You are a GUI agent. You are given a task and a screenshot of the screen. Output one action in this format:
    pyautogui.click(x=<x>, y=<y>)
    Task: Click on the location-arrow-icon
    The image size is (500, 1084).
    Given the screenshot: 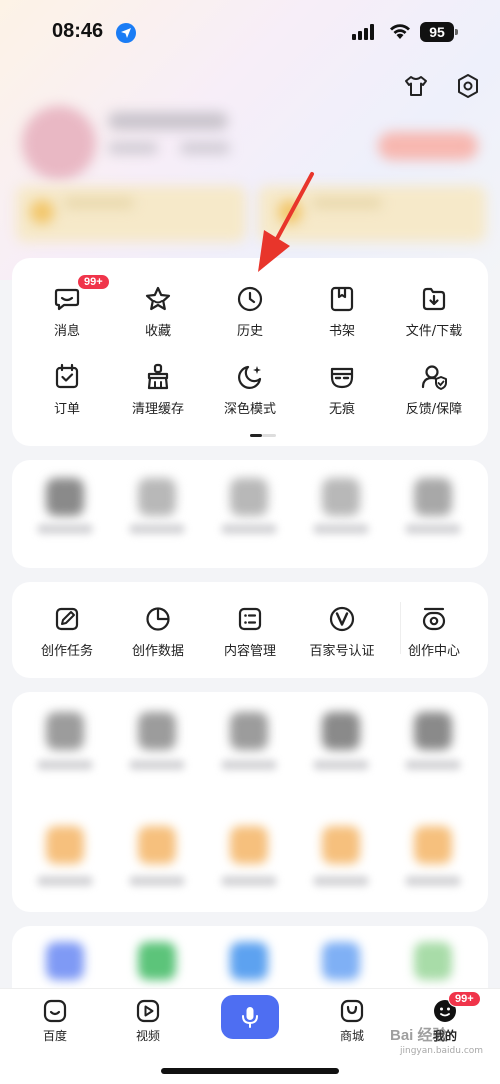 What is the action you would take?
    pyautogui.click(x=126, y=33)
    